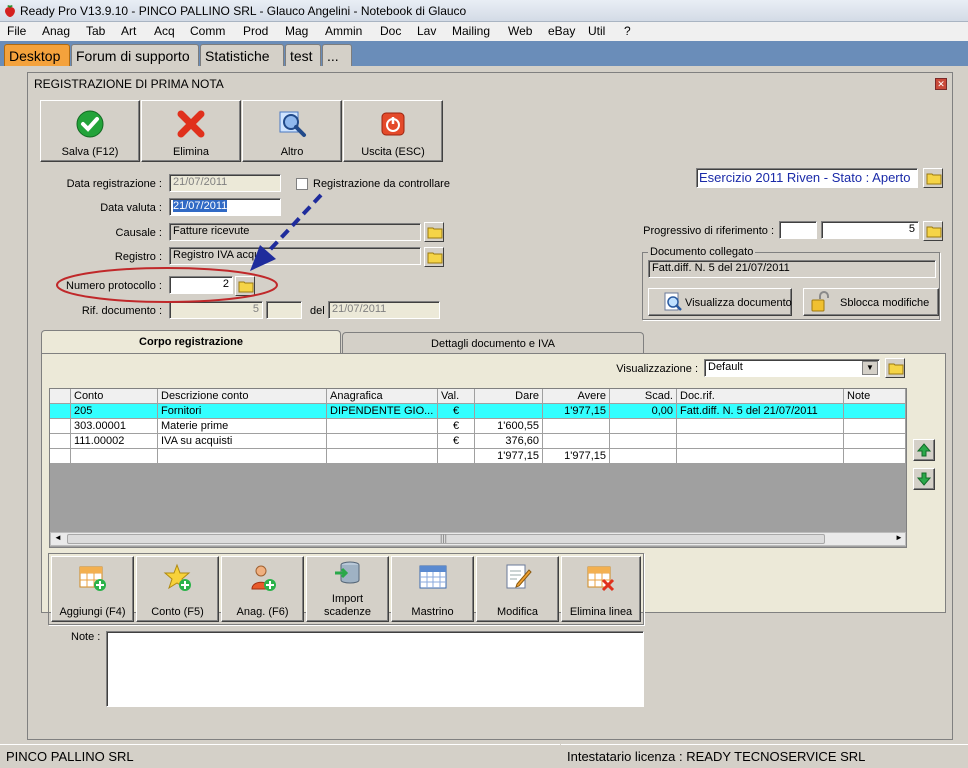  What do you see at coordinates (517, 589) in the screenshot?
I see `modifica-button: Modifica` at bounding box center [517, 589].